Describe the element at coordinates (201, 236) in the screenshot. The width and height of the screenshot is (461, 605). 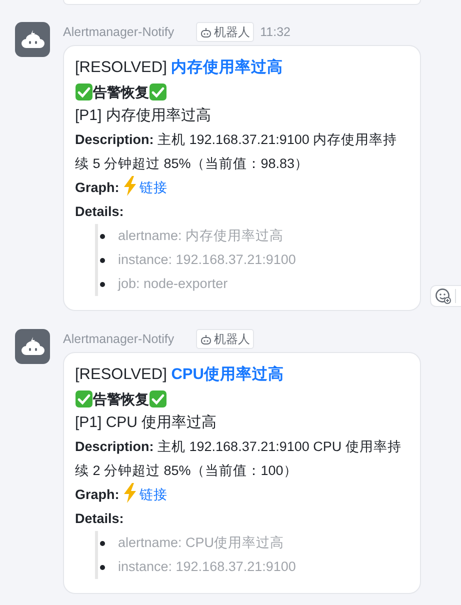
I see `detail-text: alertname: 内存使用率过高` at that location.